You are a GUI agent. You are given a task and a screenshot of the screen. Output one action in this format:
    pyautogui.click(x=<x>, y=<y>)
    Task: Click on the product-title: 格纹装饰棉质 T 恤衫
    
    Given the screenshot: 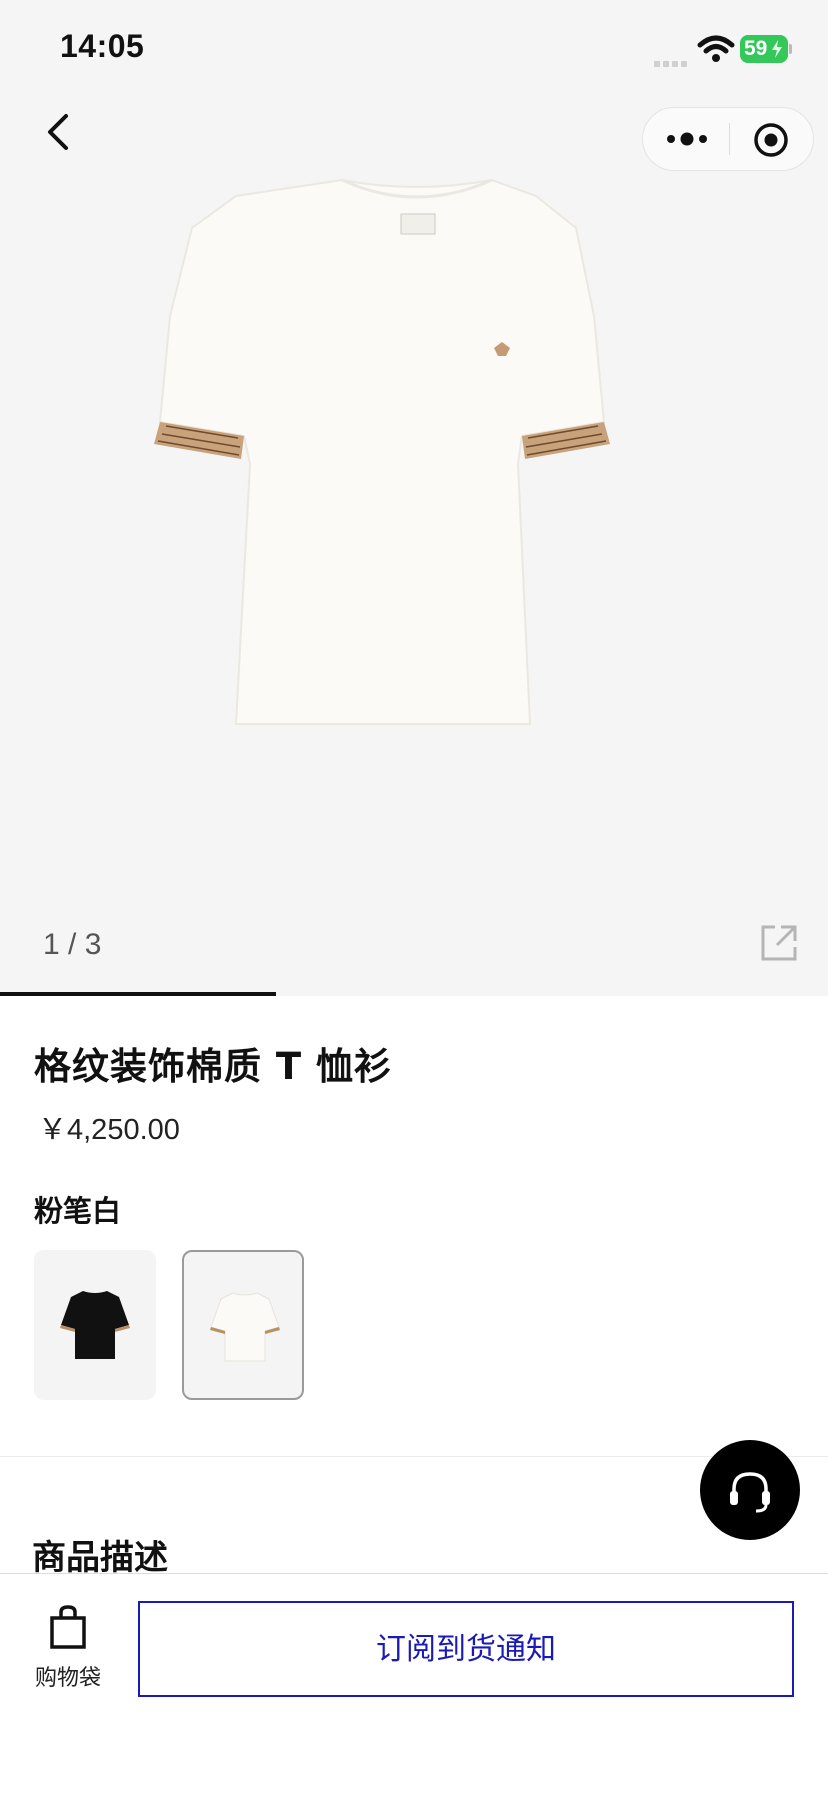 What is the action you would take?
    pyautogui.click(x=213, y=1066)
    